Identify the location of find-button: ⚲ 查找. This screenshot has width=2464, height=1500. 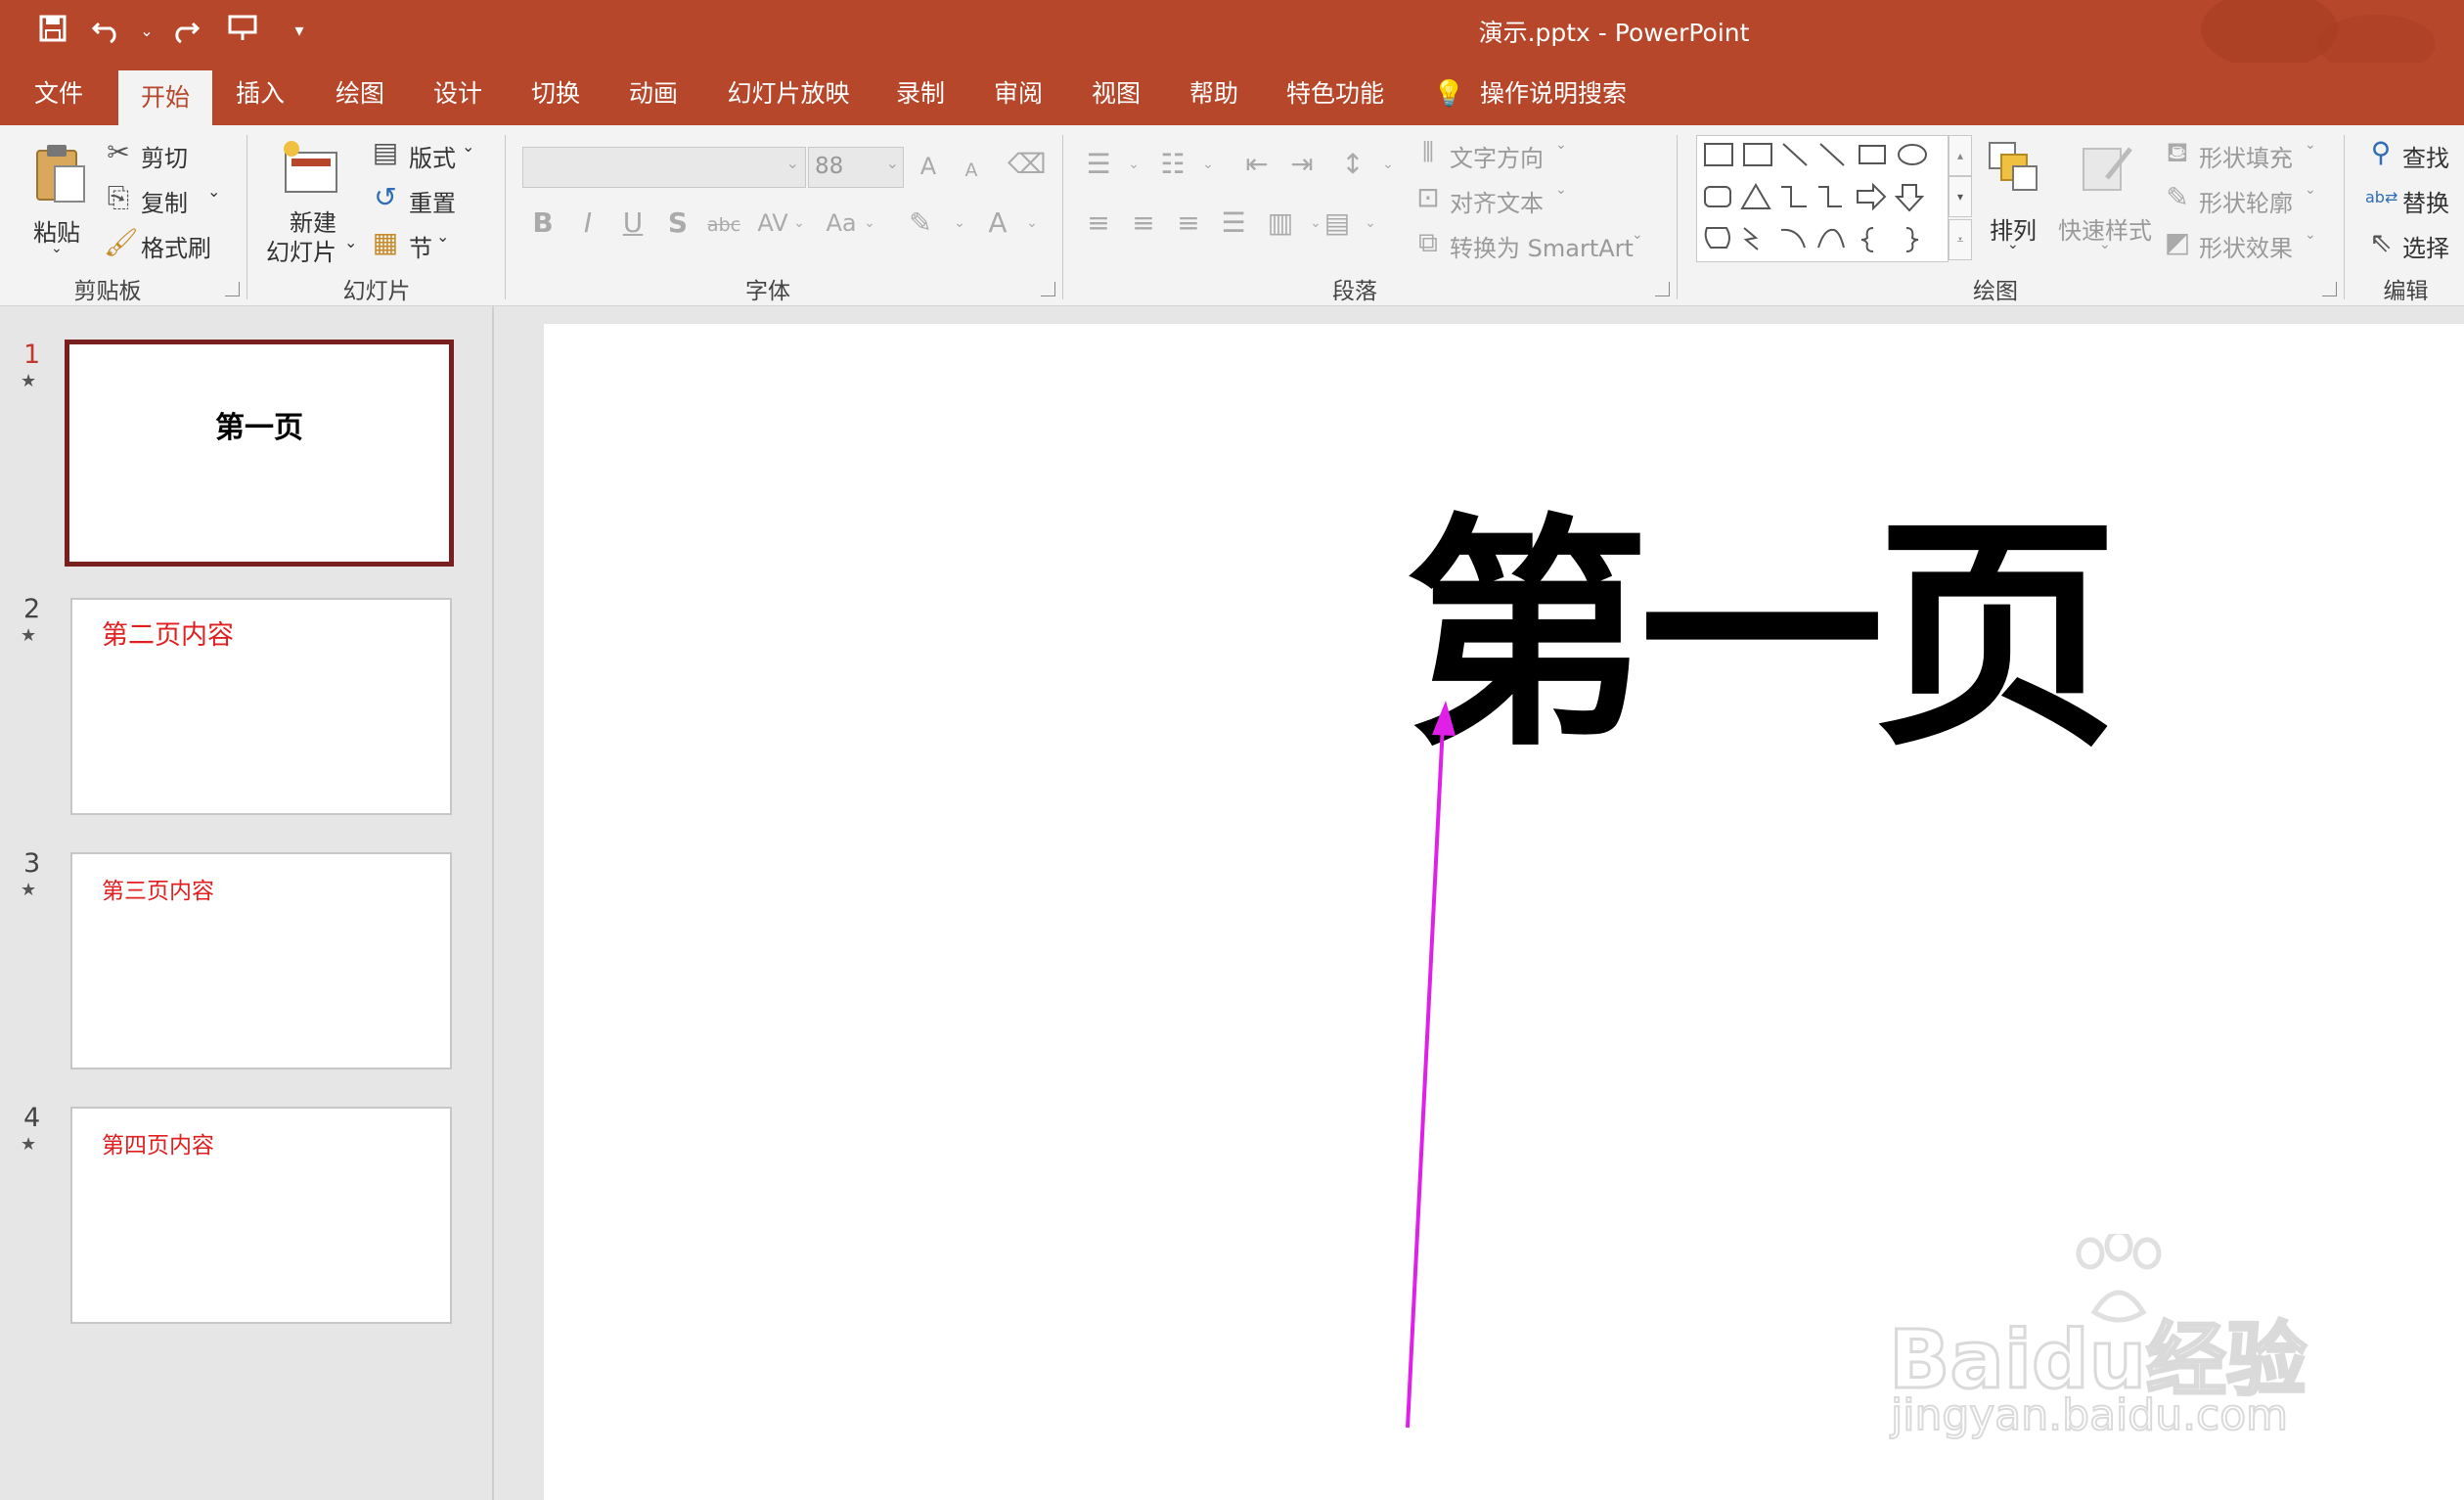
(2414, 154).